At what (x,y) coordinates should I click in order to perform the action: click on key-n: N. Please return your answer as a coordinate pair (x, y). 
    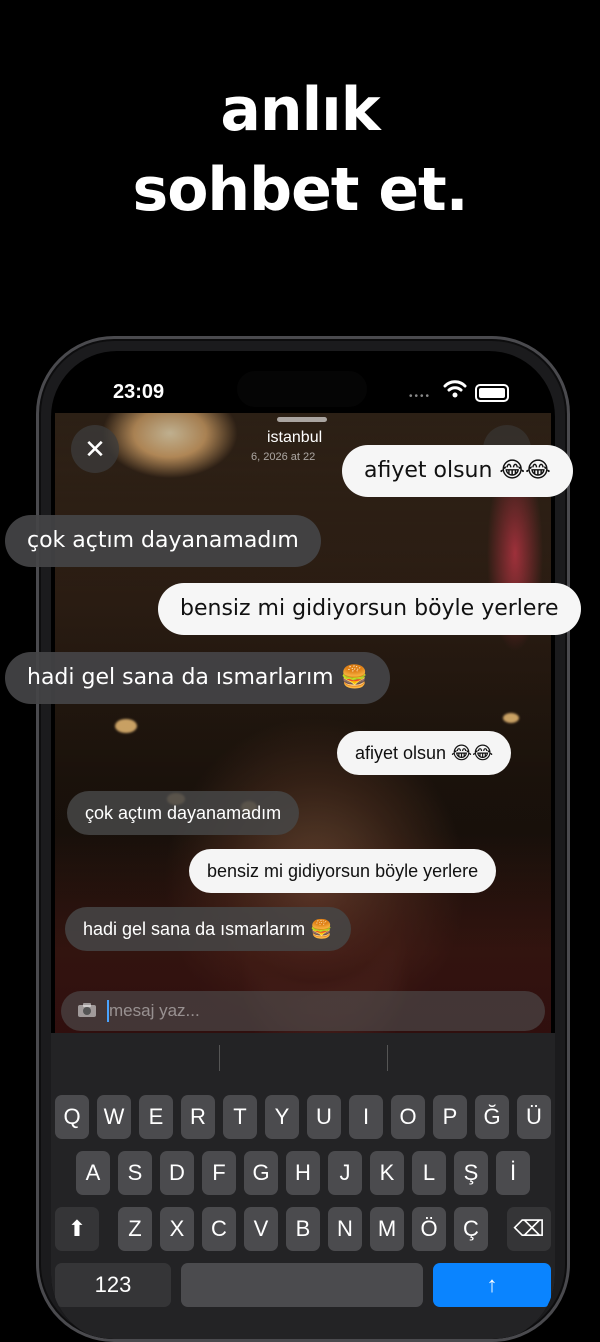
    Looking at the image, I should click on (345, 1229).